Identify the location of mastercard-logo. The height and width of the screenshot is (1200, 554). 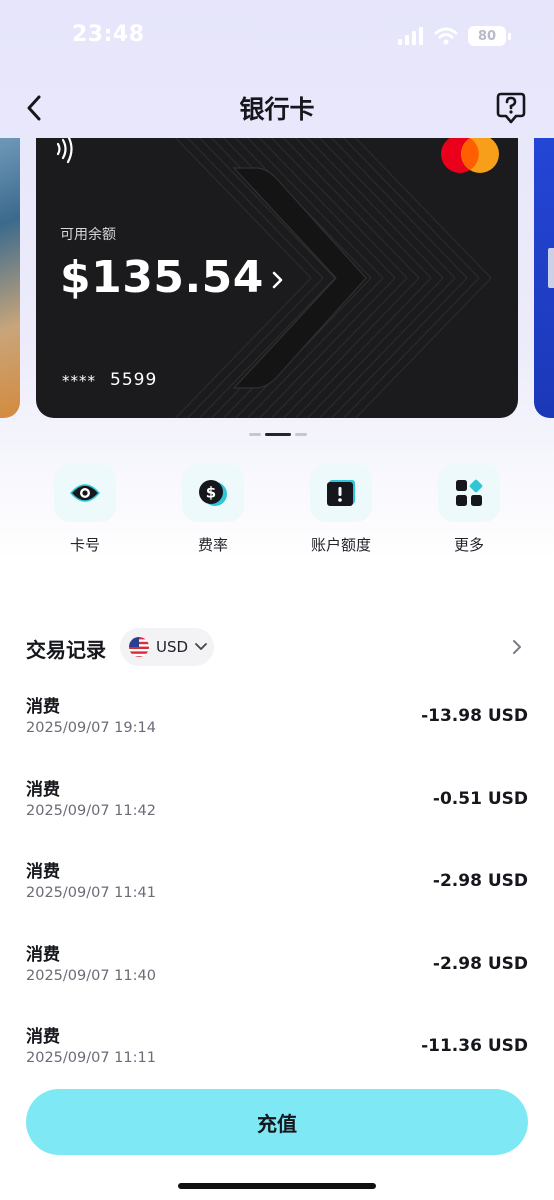
(470, 155).